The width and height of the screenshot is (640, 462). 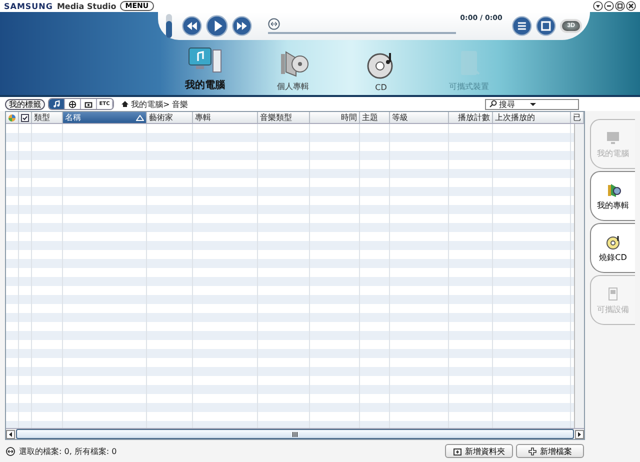 What do you see at coordinates (362, 26) in the screenshot?
I see `seek-slider` at bounding box center [362, 26].